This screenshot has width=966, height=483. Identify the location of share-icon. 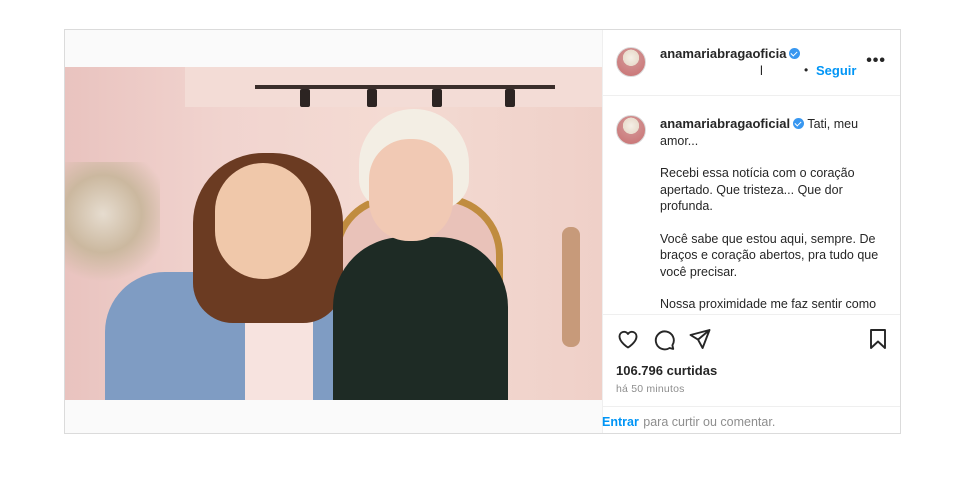
(700, 339).